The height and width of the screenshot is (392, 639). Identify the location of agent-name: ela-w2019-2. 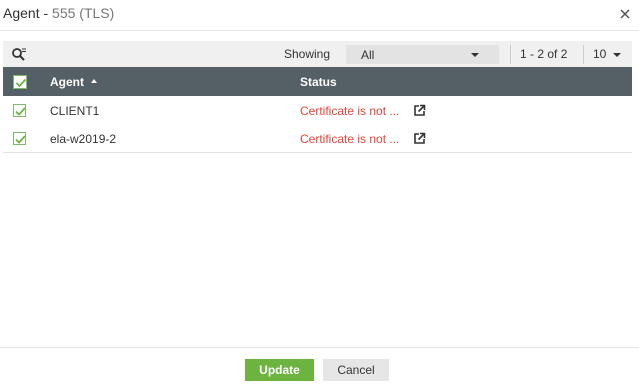
(83, 139).